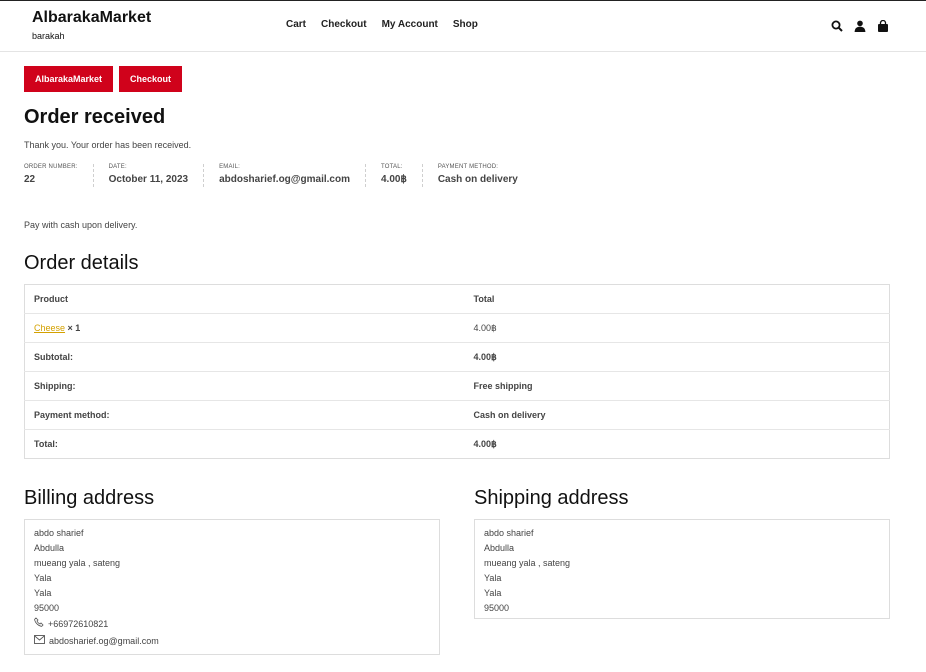 The height and width of the screenshot is (672, 926). I want to click on column-header-total: Total, so click(484, 299).